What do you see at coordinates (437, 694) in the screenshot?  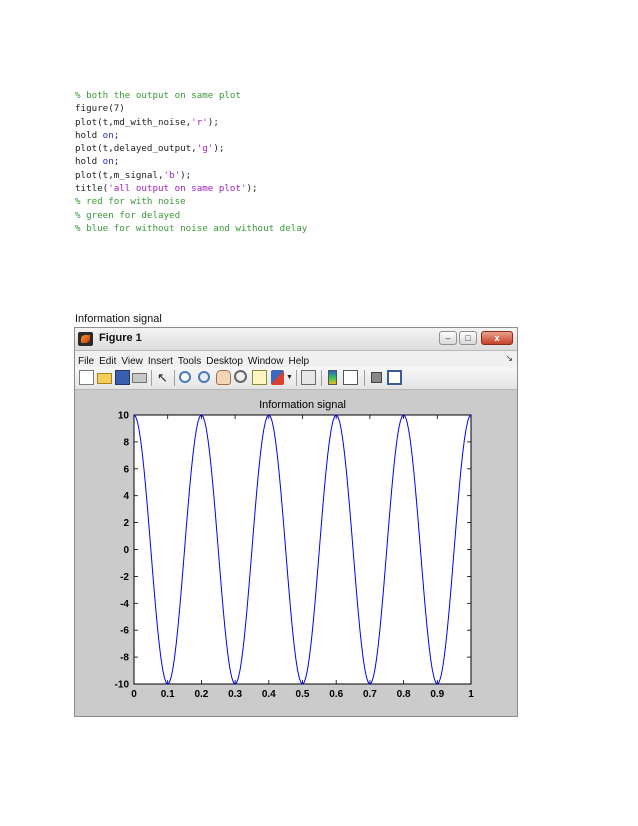 I see `x-tick-label: 0.9` at bounding box center [437, 694].